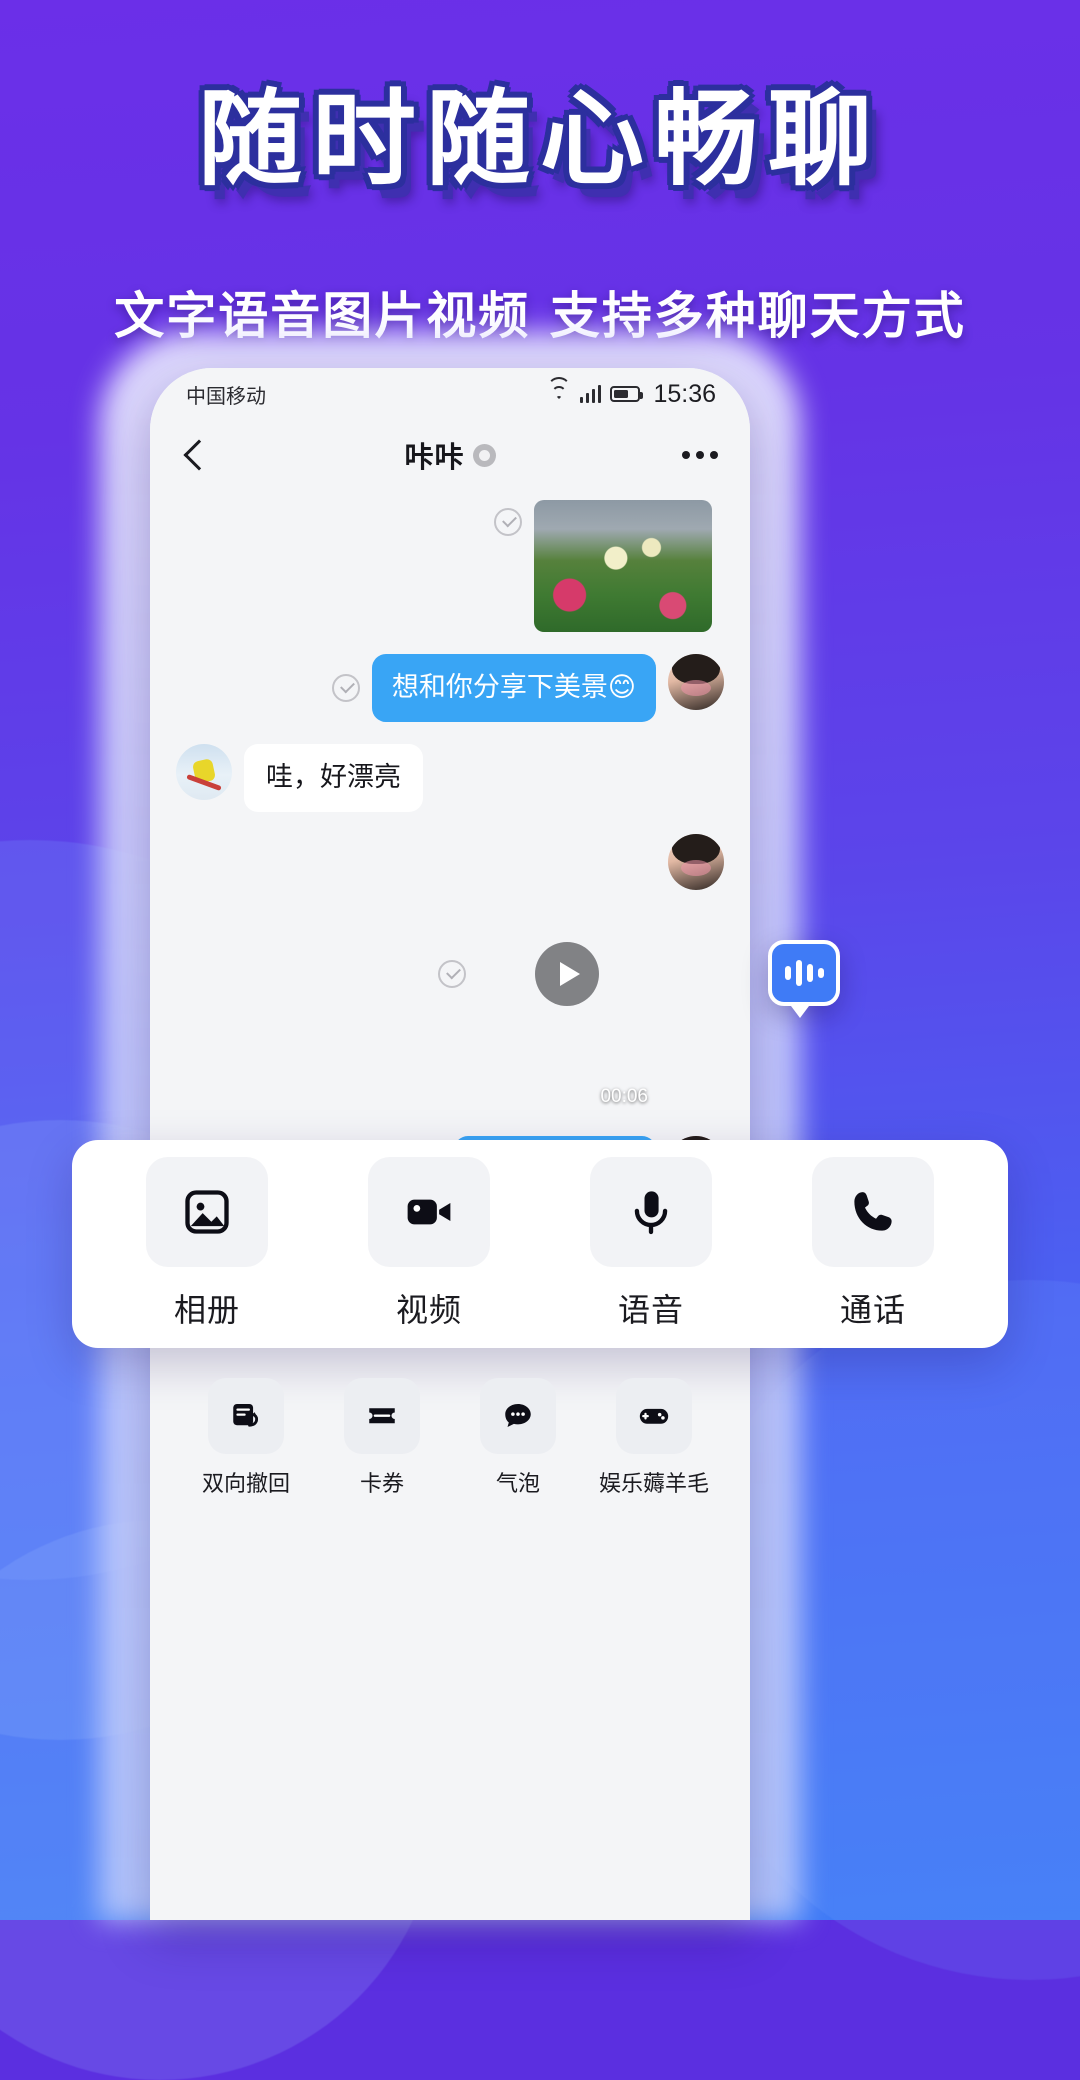 This screenshot has height=2080, width=1080. Describe the element at coordinates (381, 1483) in the screenshot. I see `tool-label: 卡券` at that location.